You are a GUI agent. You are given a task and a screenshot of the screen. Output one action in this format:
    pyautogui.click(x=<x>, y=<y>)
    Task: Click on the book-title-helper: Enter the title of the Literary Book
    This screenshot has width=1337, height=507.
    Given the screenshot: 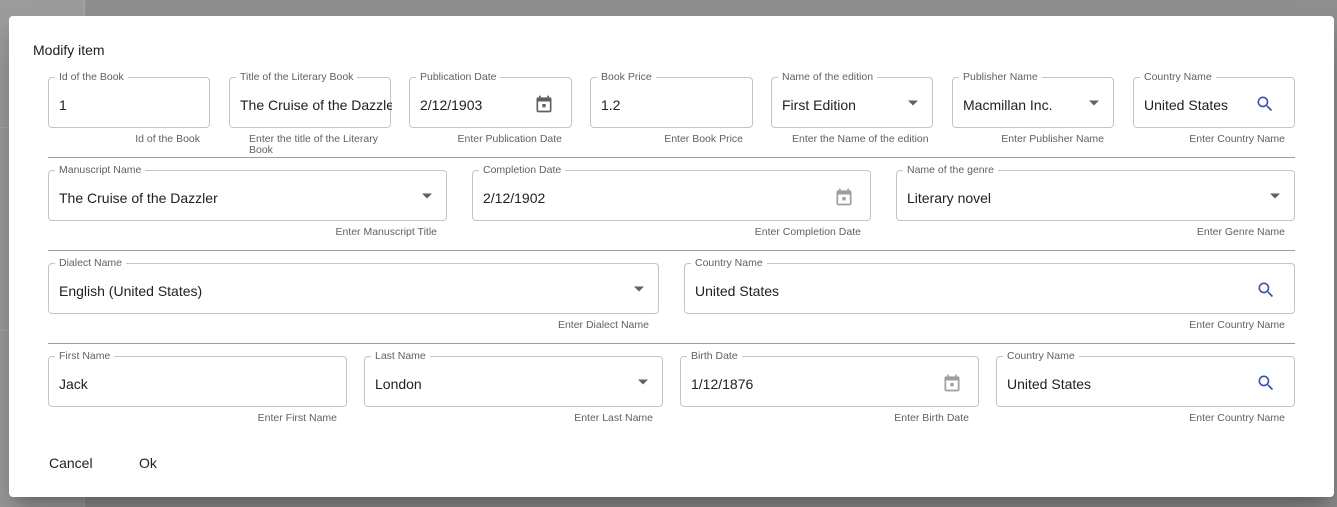 What is the action you would take?
    pyautogui.click(x=313, y=144)
    